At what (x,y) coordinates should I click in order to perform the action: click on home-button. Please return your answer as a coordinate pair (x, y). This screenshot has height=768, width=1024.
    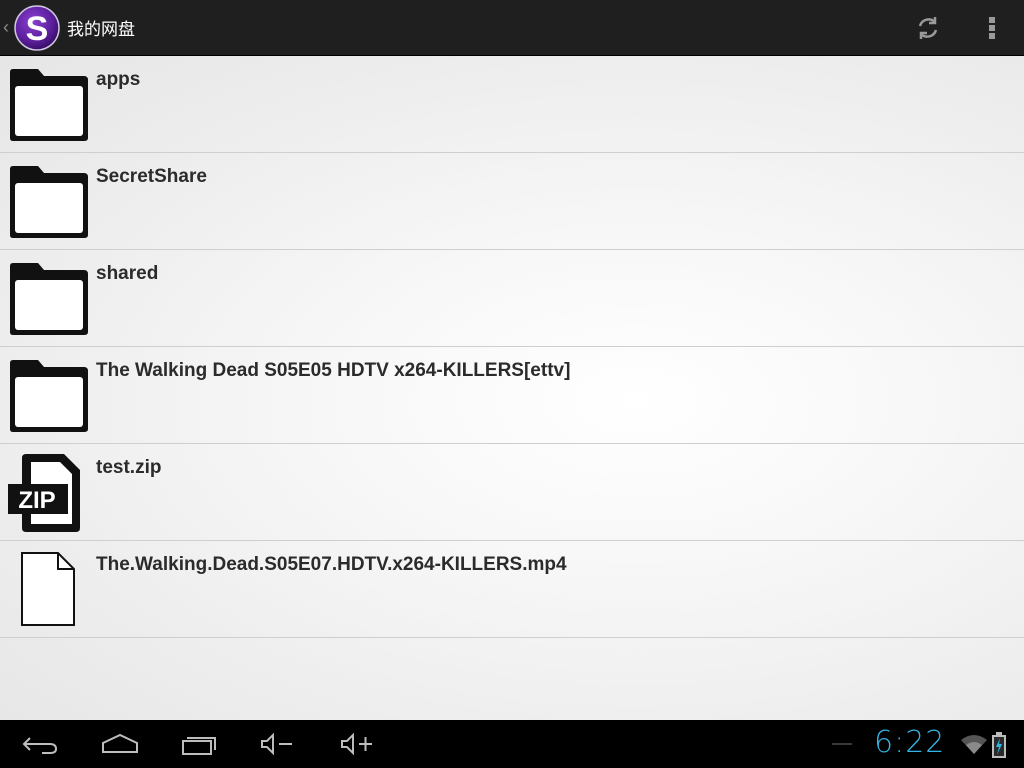
    Looking at the image, I should click on (120, 744).